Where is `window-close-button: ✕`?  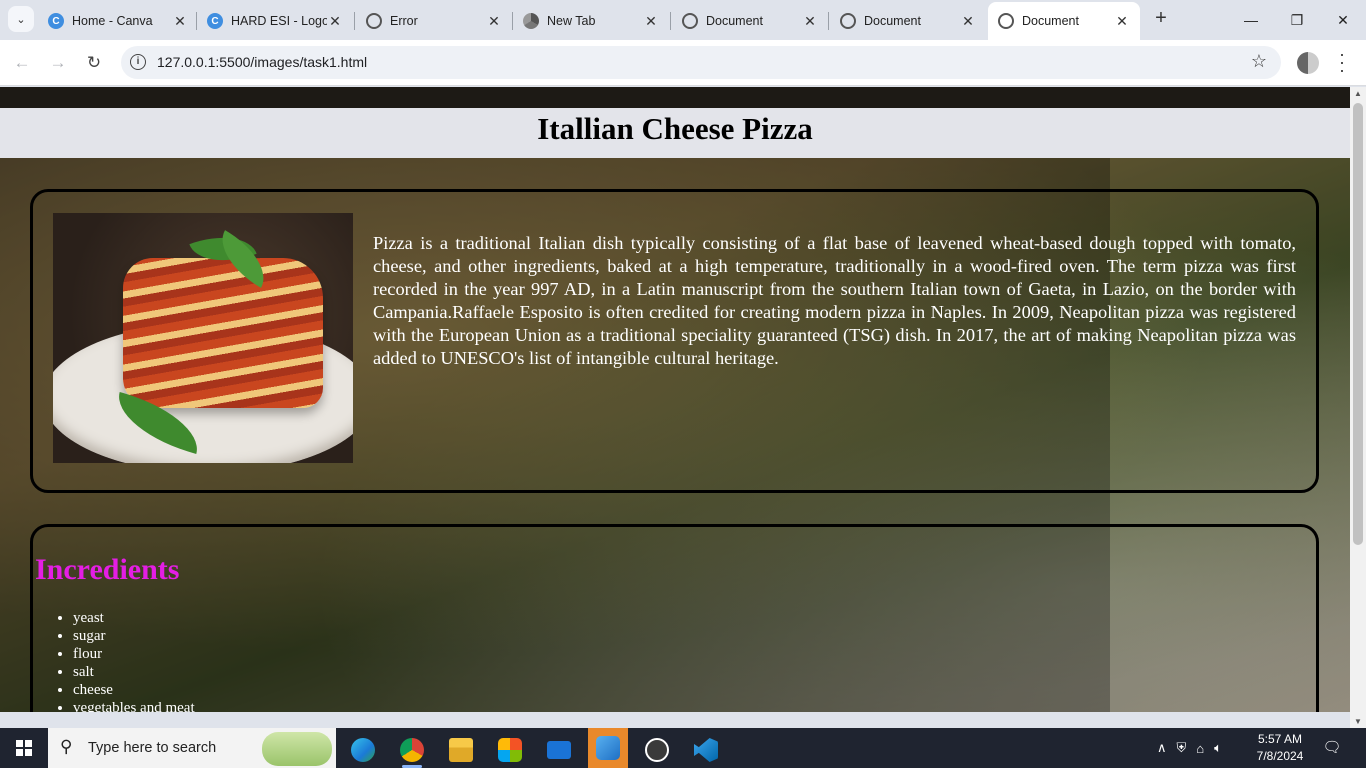 window-close-button: ✕ is located at coordinates (1343, 20).